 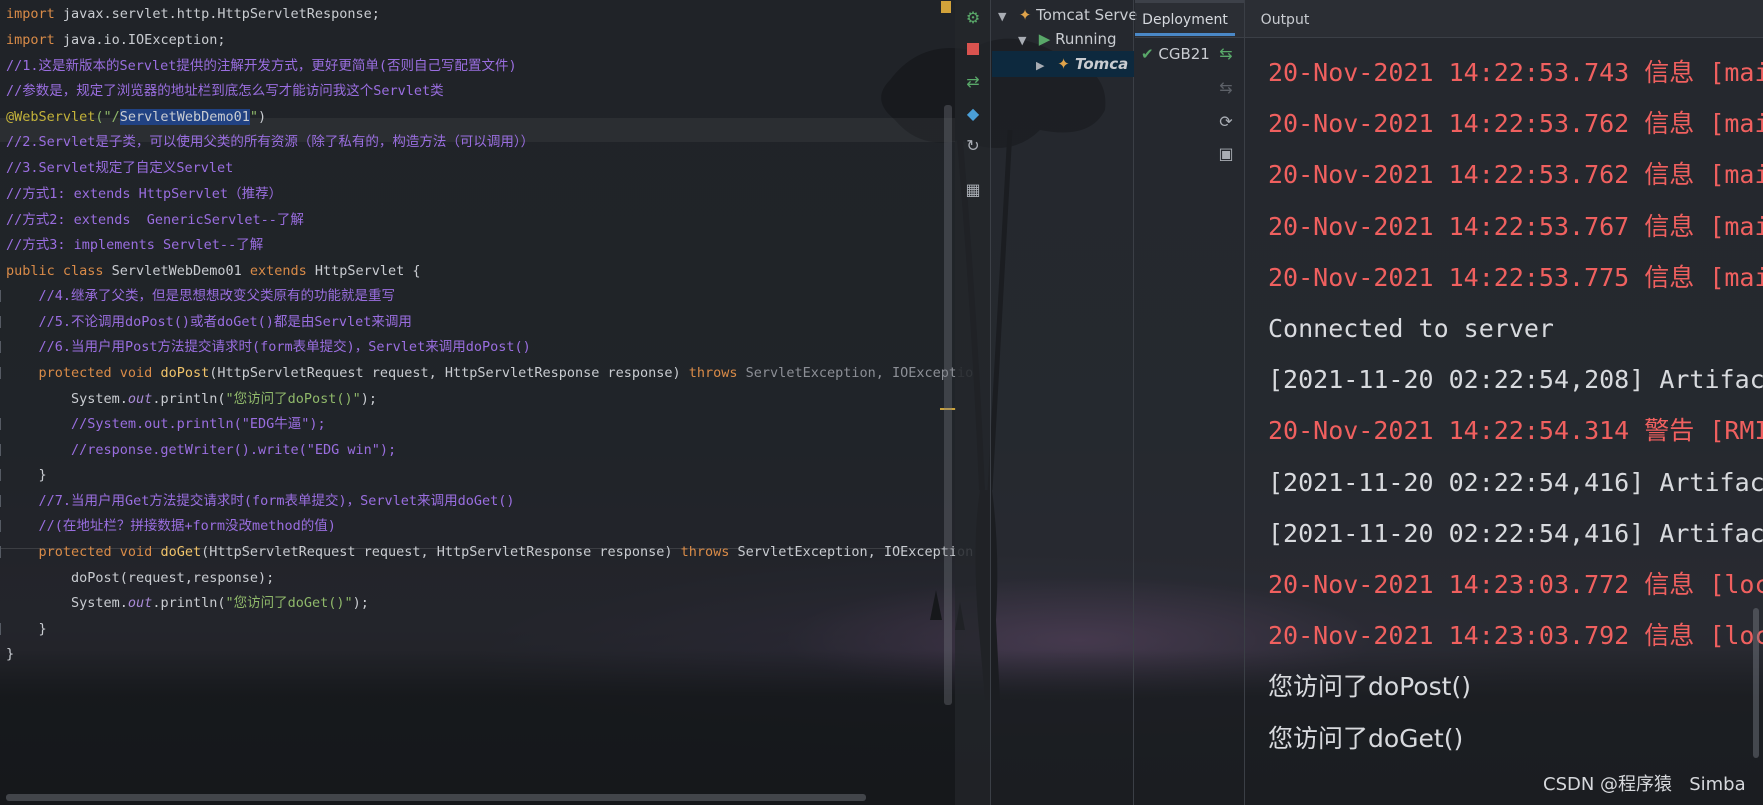 I want to click on code-token: extends, so click(x=278, y=271).